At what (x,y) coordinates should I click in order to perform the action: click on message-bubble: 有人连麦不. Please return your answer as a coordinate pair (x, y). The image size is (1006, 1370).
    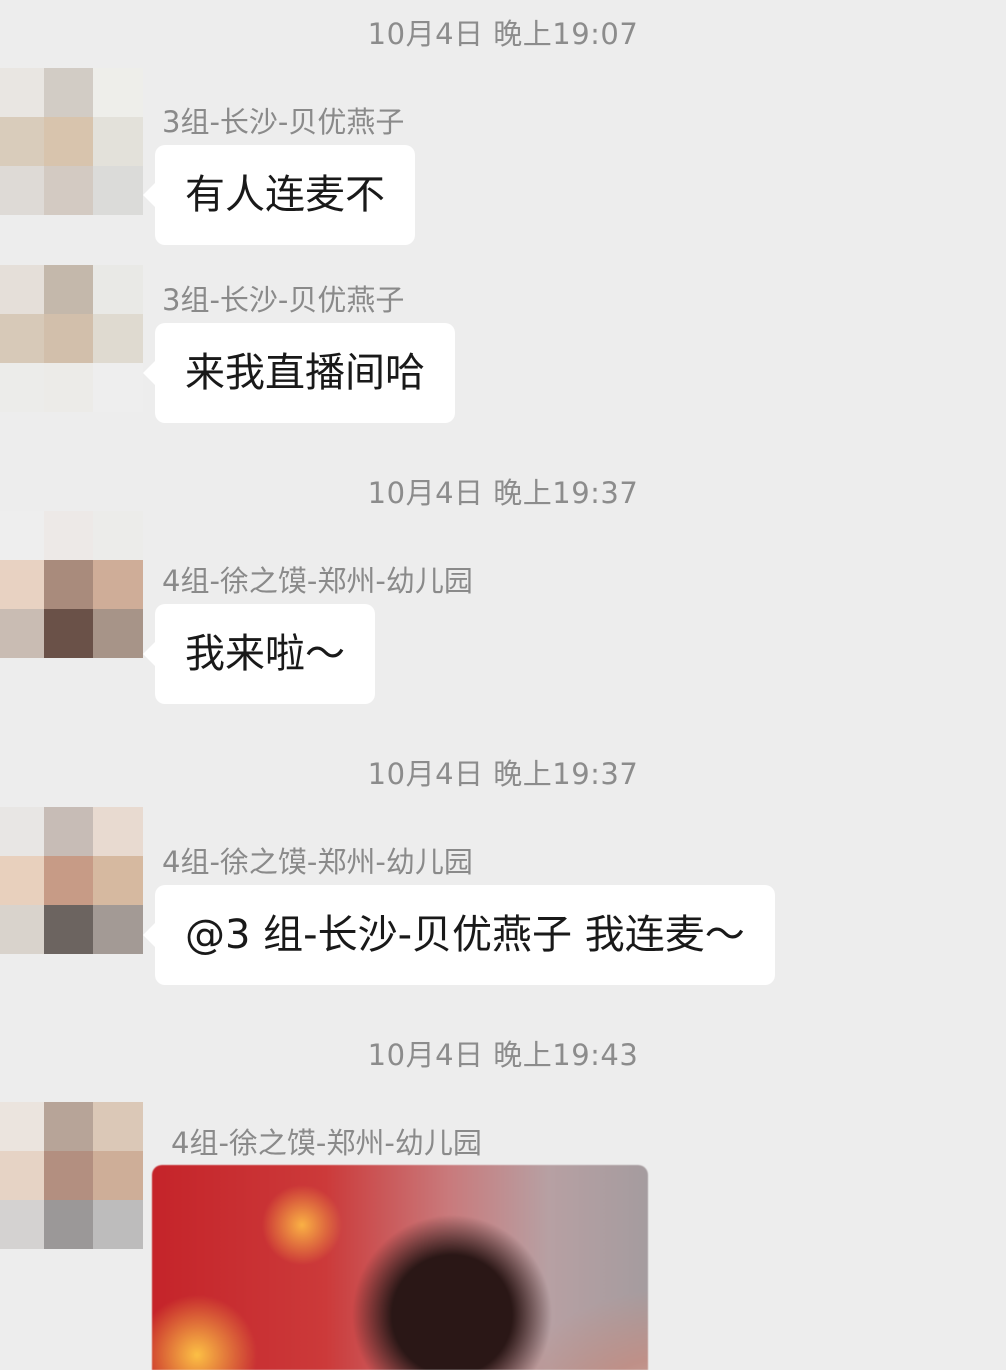
    Looking at the image, I should click on (279, 195).